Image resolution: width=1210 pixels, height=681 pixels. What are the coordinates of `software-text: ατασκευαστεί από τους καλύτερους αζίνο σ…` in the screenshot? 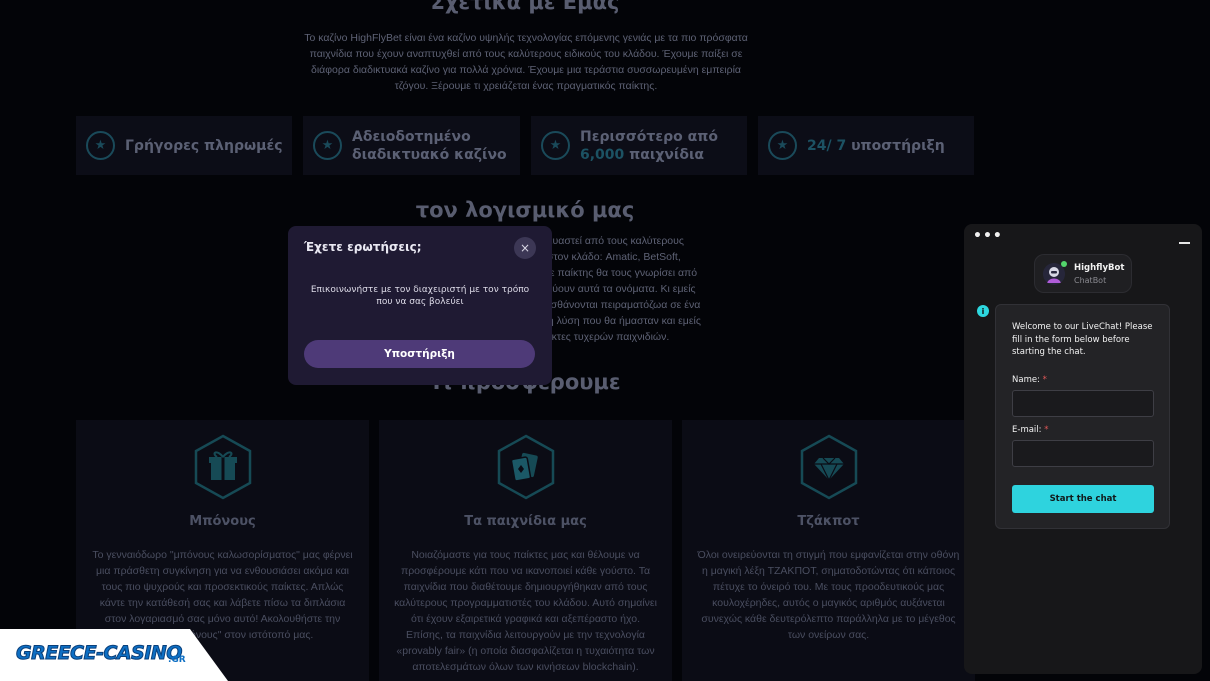 It's located at (640, 289).